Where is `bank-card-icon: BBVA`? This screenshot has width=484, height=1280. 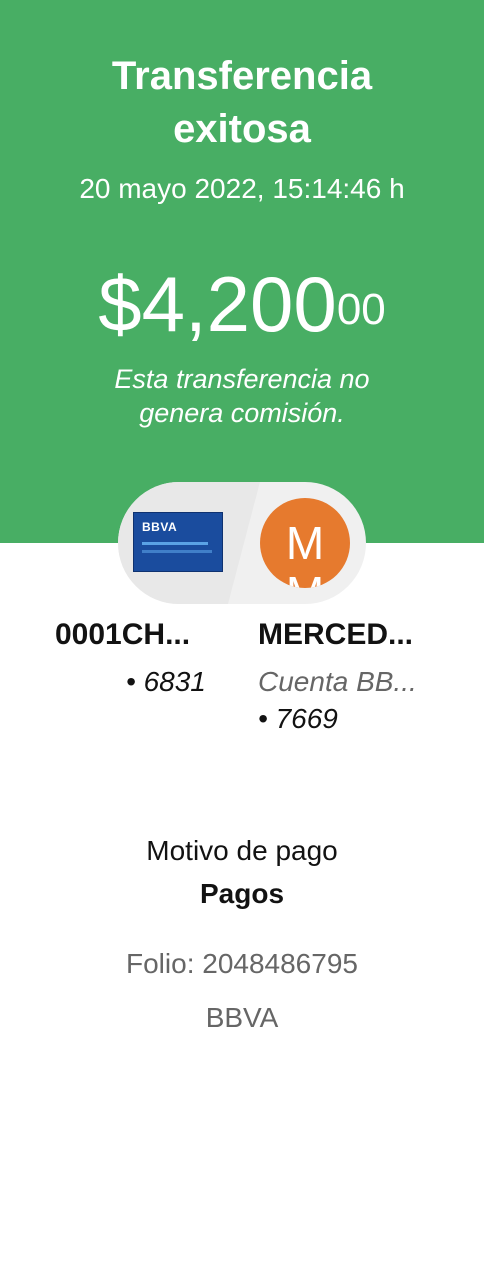 bank-card-icon: BBVA is located at coordinates (178, 542).